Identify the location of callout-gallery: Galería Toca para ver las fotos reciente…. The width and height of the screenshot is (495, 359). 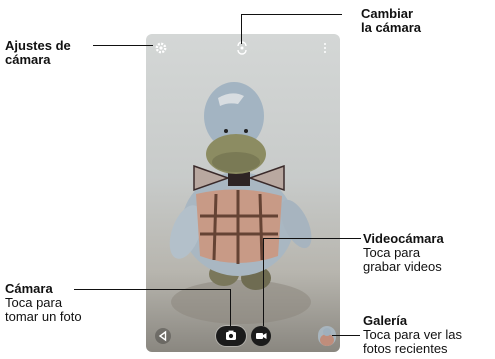
(412, 335).